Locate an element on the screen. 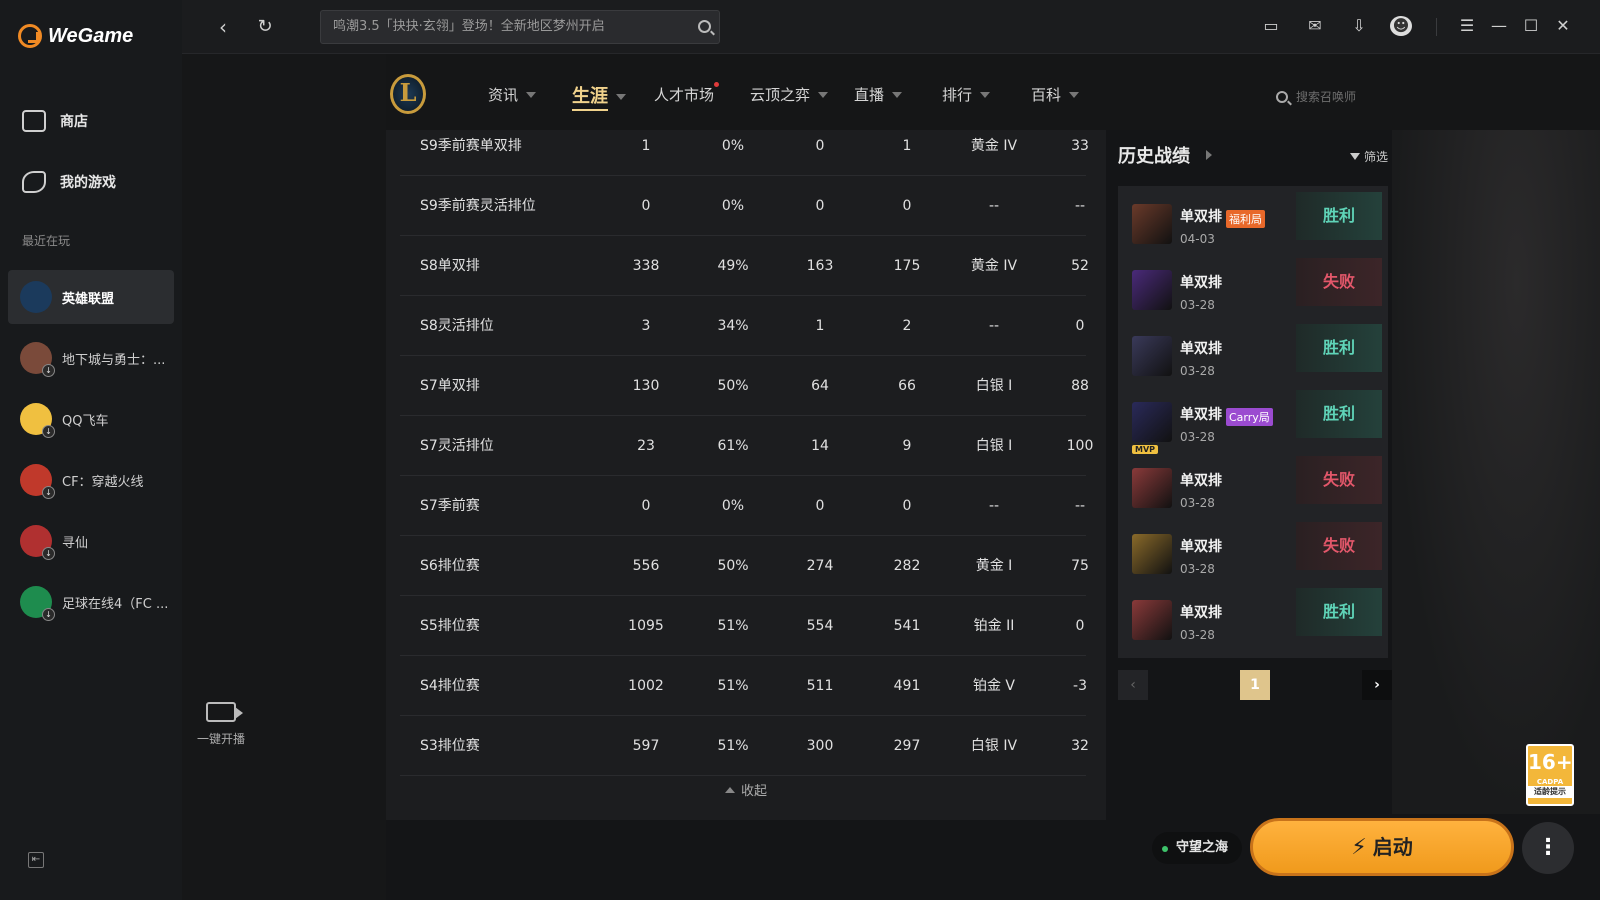  champion-avatar is located at coordinates (1152, 356).